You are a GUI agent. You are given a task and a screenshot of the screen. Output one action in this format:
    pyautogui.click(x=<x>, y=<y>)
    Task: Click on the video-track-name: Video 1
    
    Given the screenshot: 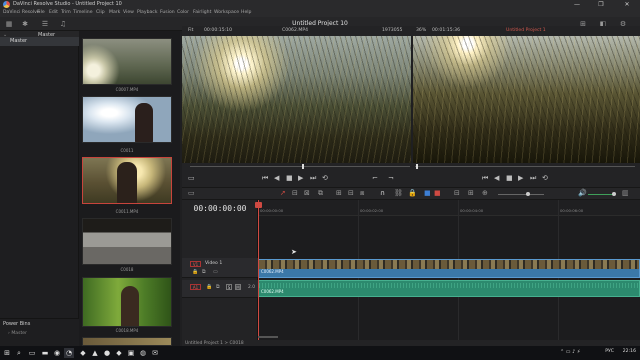 What is the action you would take?
    pyautogui.click(x=213, y=263)
    